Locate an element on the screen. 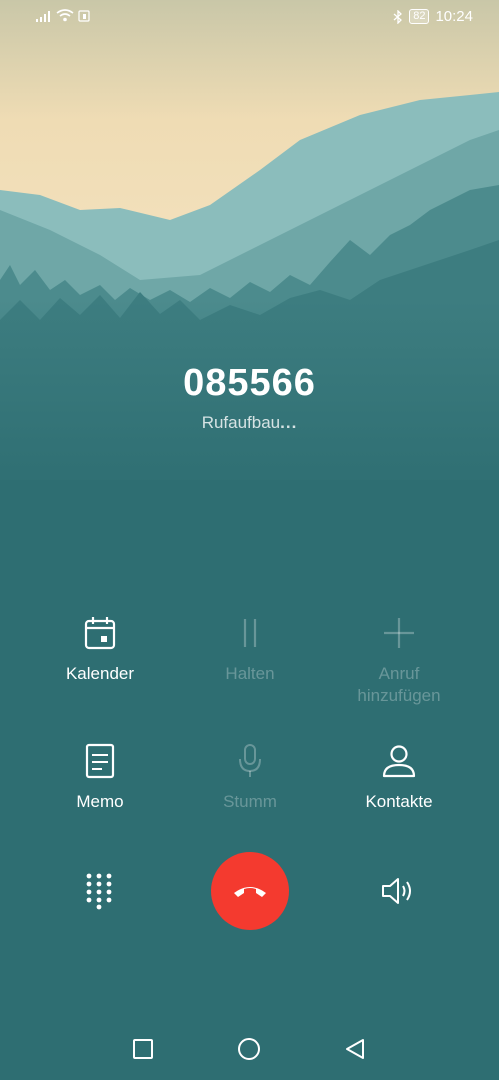  memo-icon is located at coordinates (100, 761).